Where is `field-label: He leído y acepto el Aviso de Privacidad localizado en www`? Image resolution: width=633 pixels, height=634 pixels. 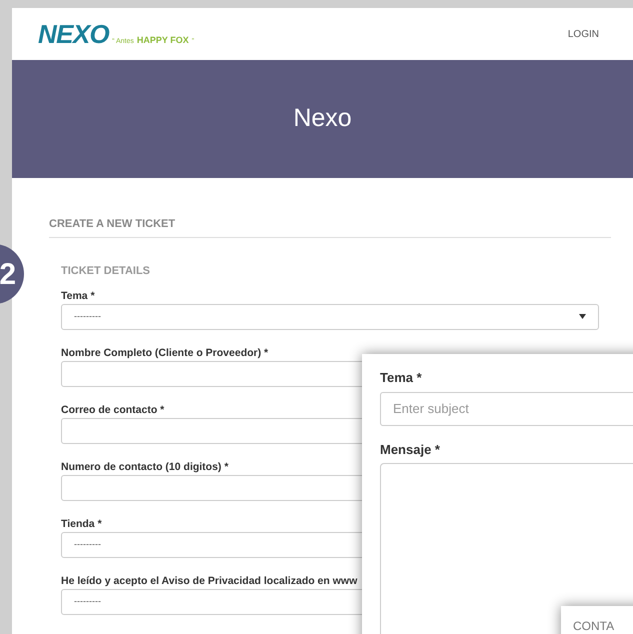
field-label: He leído y acepto el Aviso de Privacidad localizado en www is located at coordinates (209, 580).